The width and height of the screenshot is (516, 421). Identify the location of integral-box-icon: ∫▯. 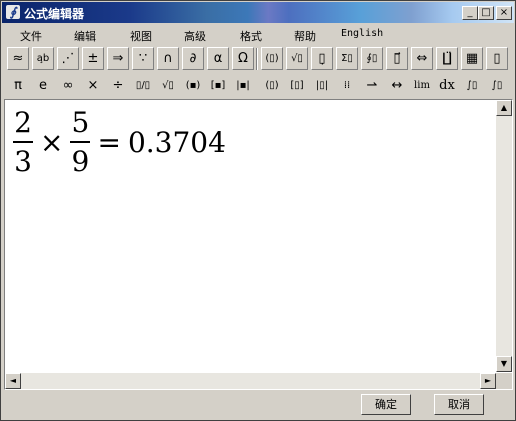
(472, 85).